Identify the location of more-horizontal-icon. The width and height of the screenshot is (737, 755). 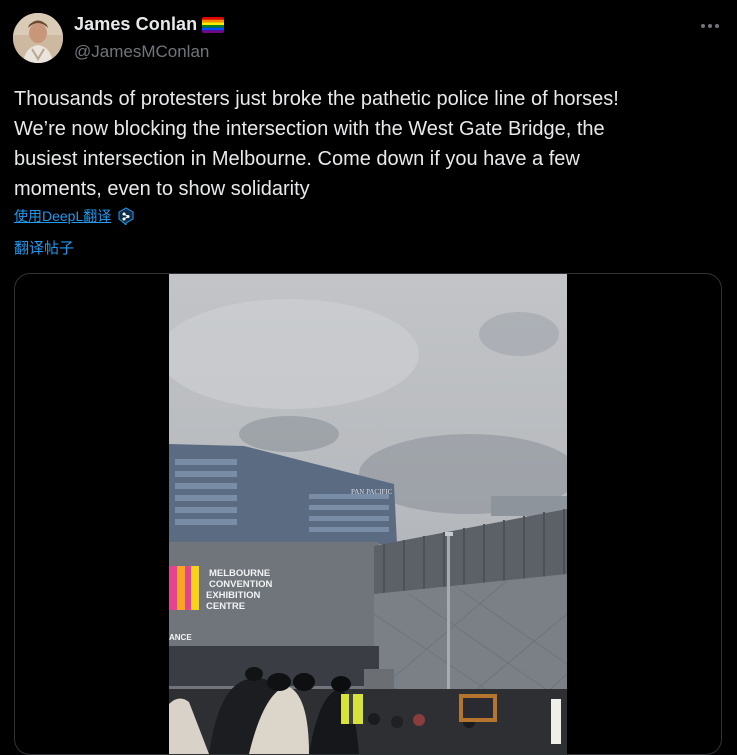
(710, 26).